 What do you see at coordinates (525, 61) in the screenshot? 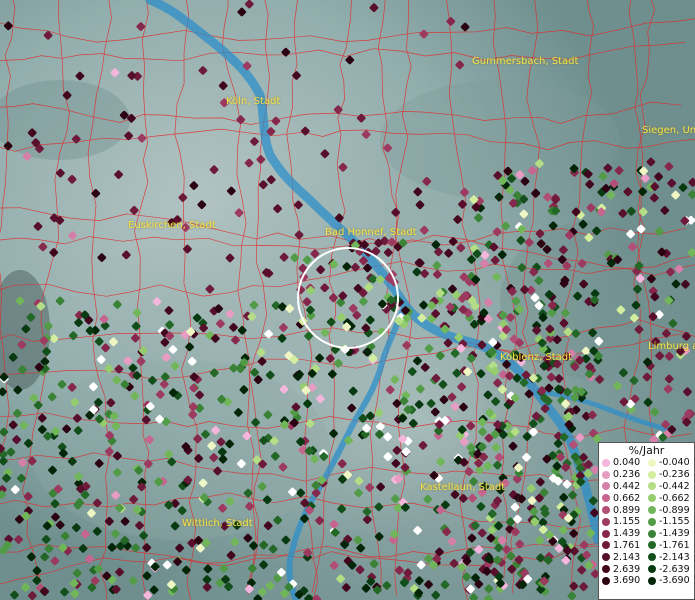
I see `label-gummersbach: Gummersbach, Stadt` at bounding box center [525, 61].